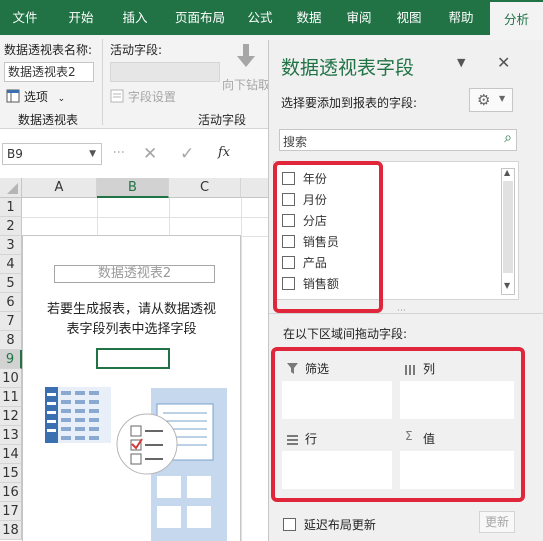 The width and height of the screenshot is (543, 541). What do you see at coordinates (497, 522) in the screenshot?
I see `update-button: 更新` at bounding box center [497, 522].